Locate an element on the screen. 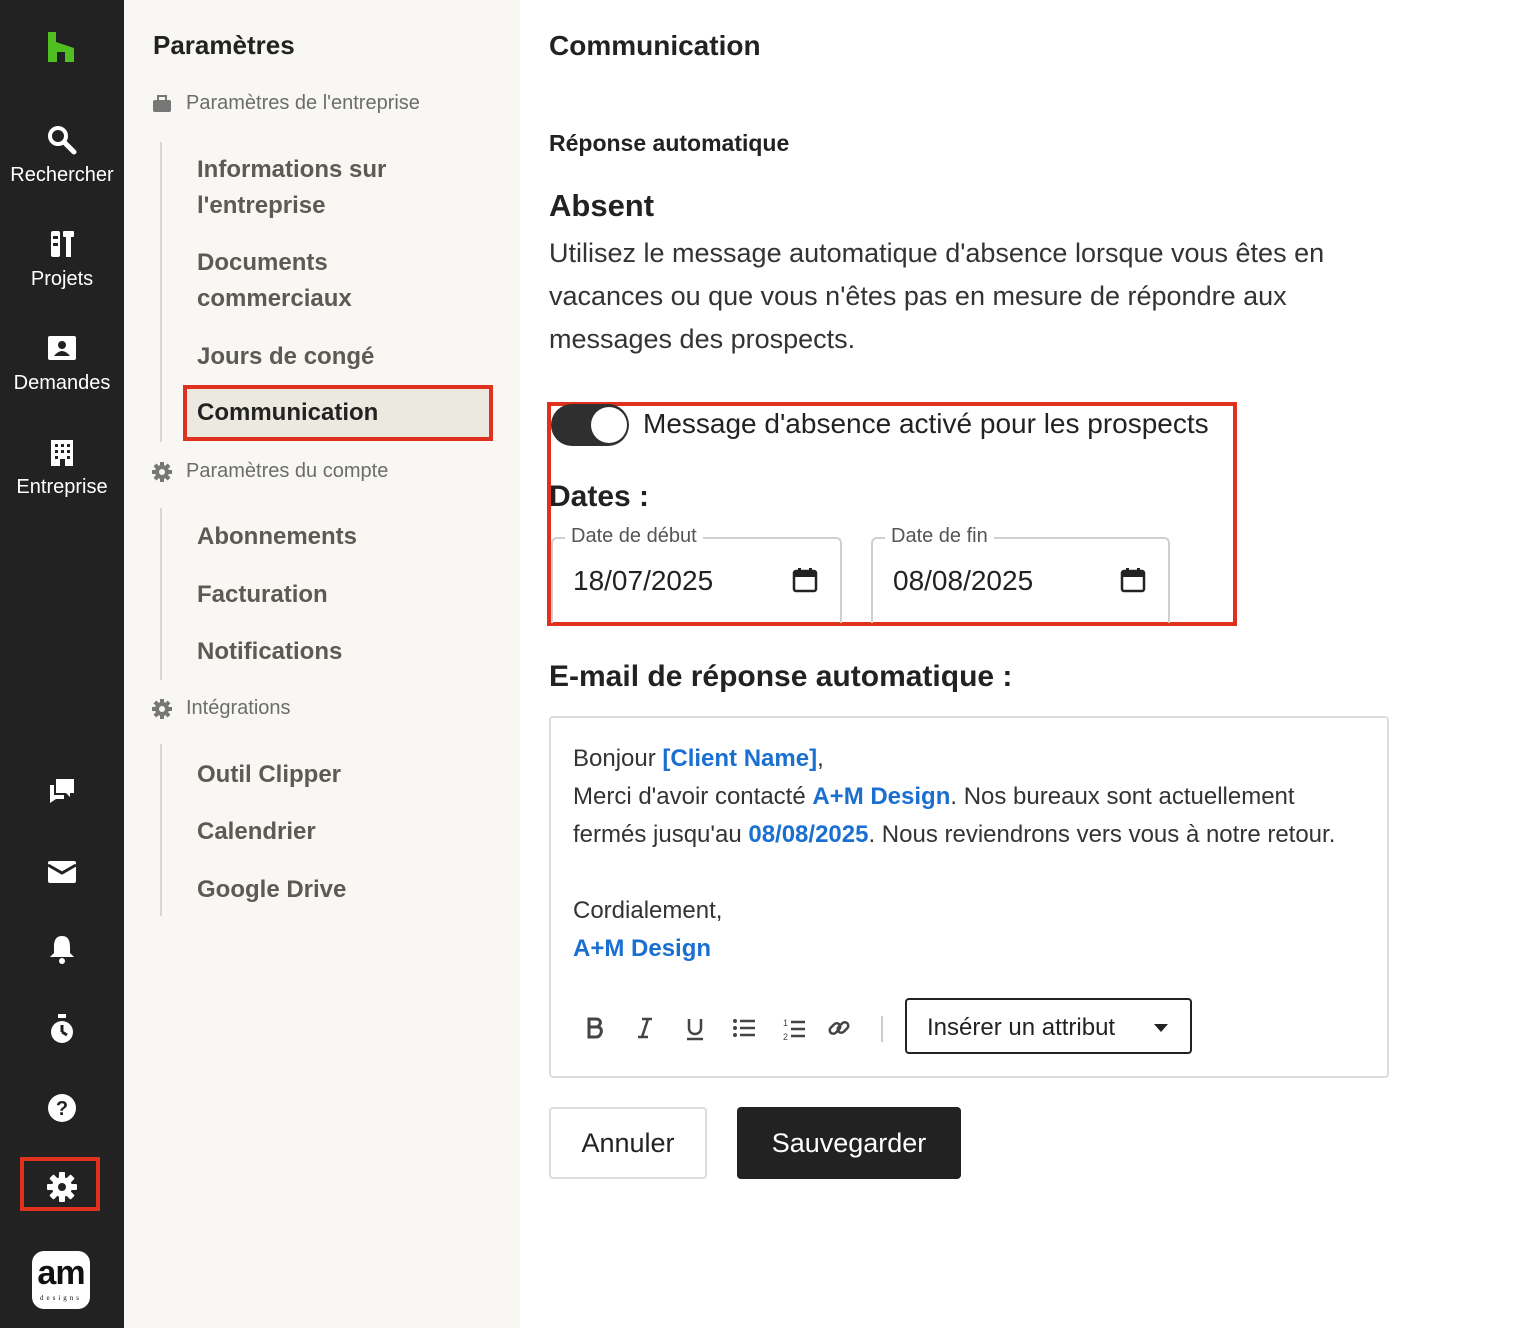 The height and width of the screenshot is (1328, 1514). rail-company-label: Entreprise is located at coordinates (62, 487).